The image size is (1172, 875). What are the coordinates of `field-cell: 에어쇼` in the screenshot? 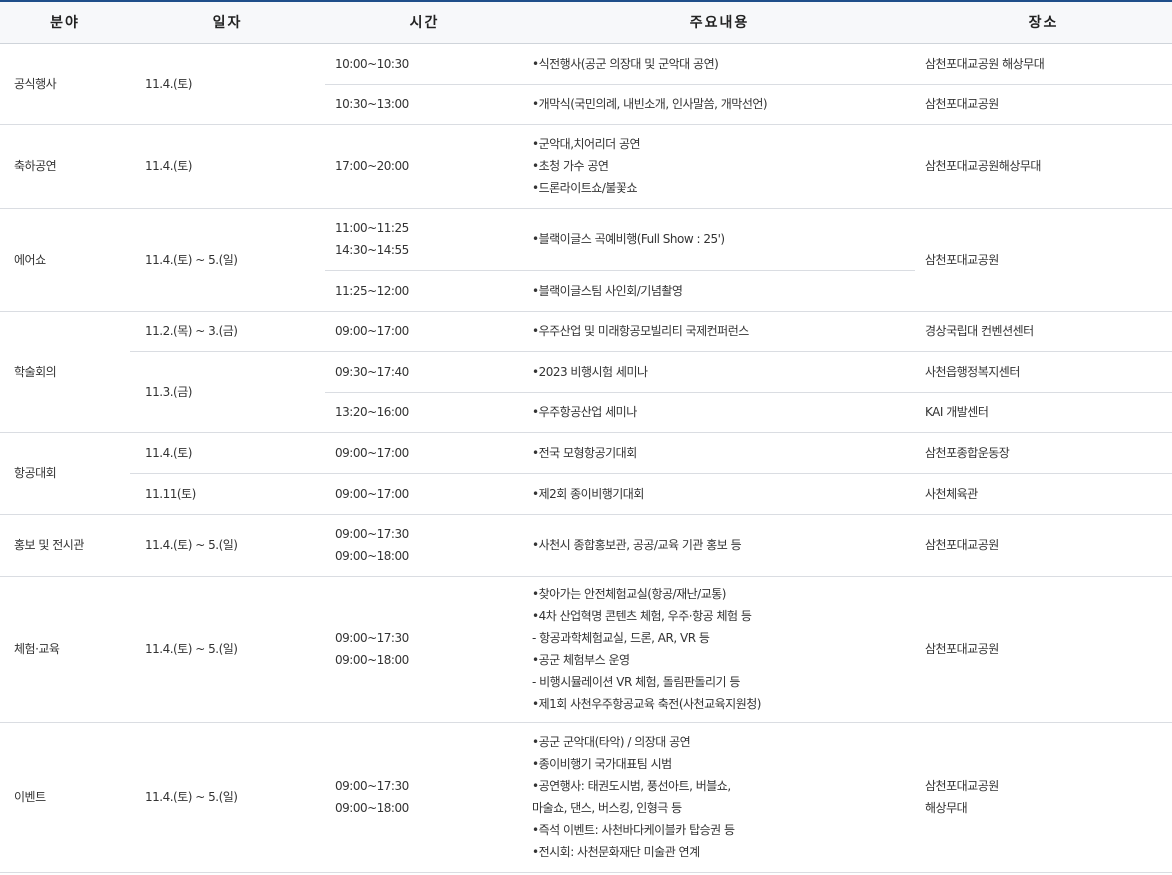 It's located at (65, 260).